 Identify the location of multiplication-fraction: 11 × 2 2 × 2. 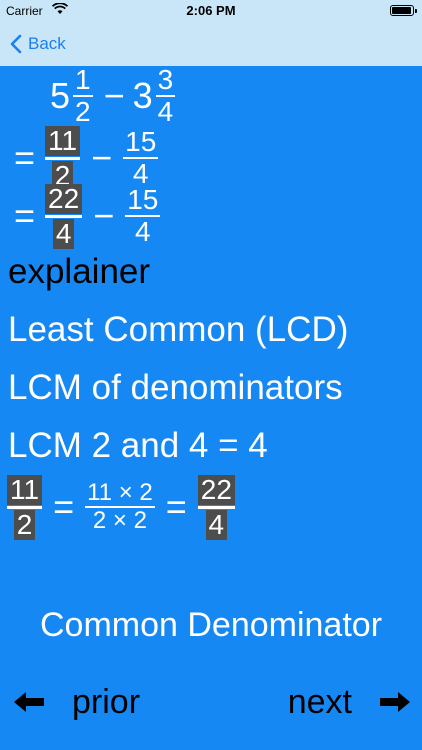
(120, 507).